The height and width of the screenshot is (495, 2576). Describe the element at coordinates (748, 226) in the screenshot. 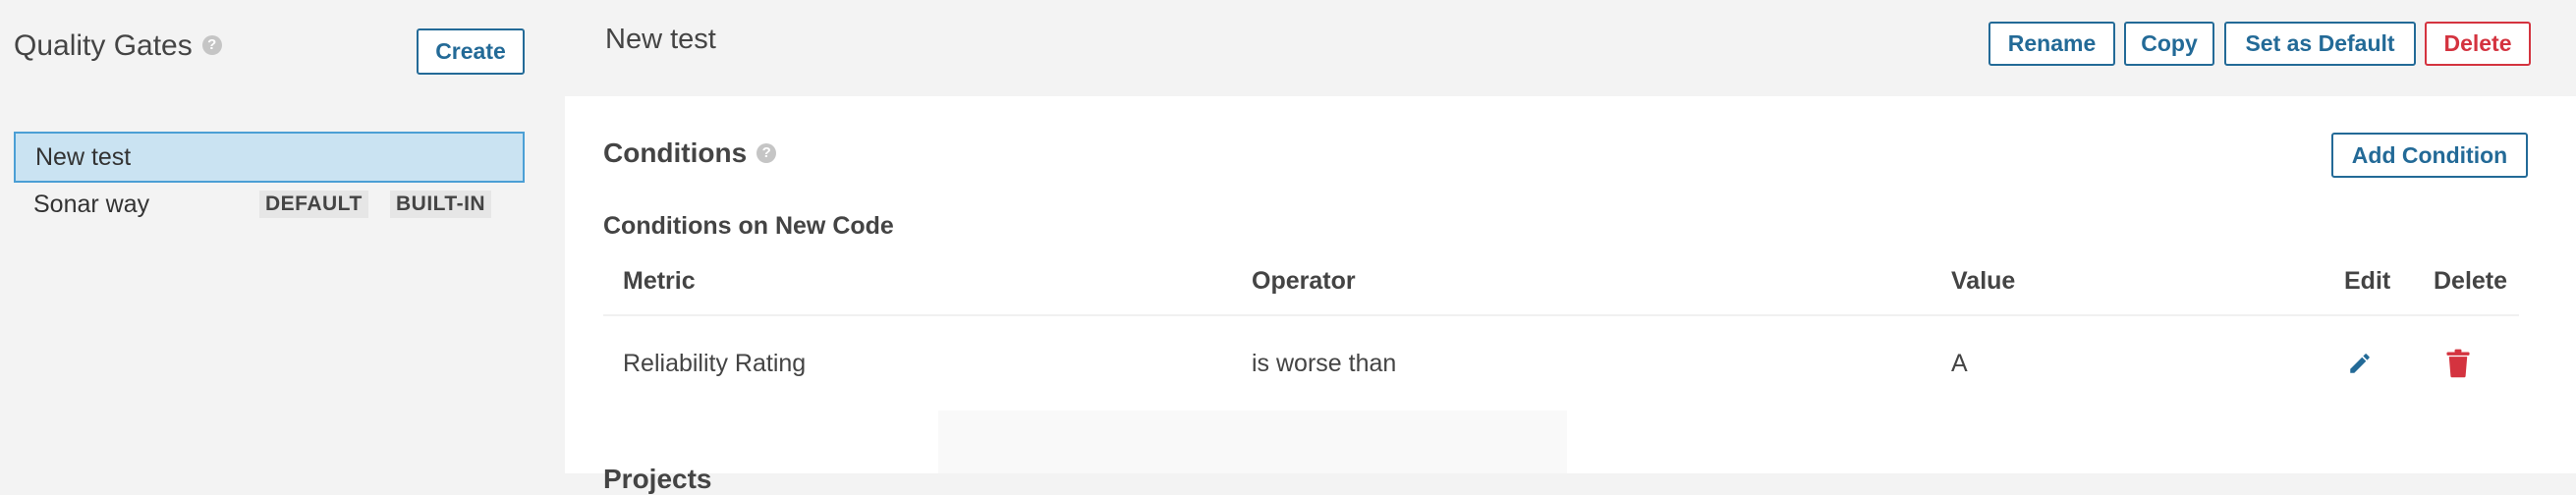

I see `new-code-heading: Conditions on New Code` at that location.